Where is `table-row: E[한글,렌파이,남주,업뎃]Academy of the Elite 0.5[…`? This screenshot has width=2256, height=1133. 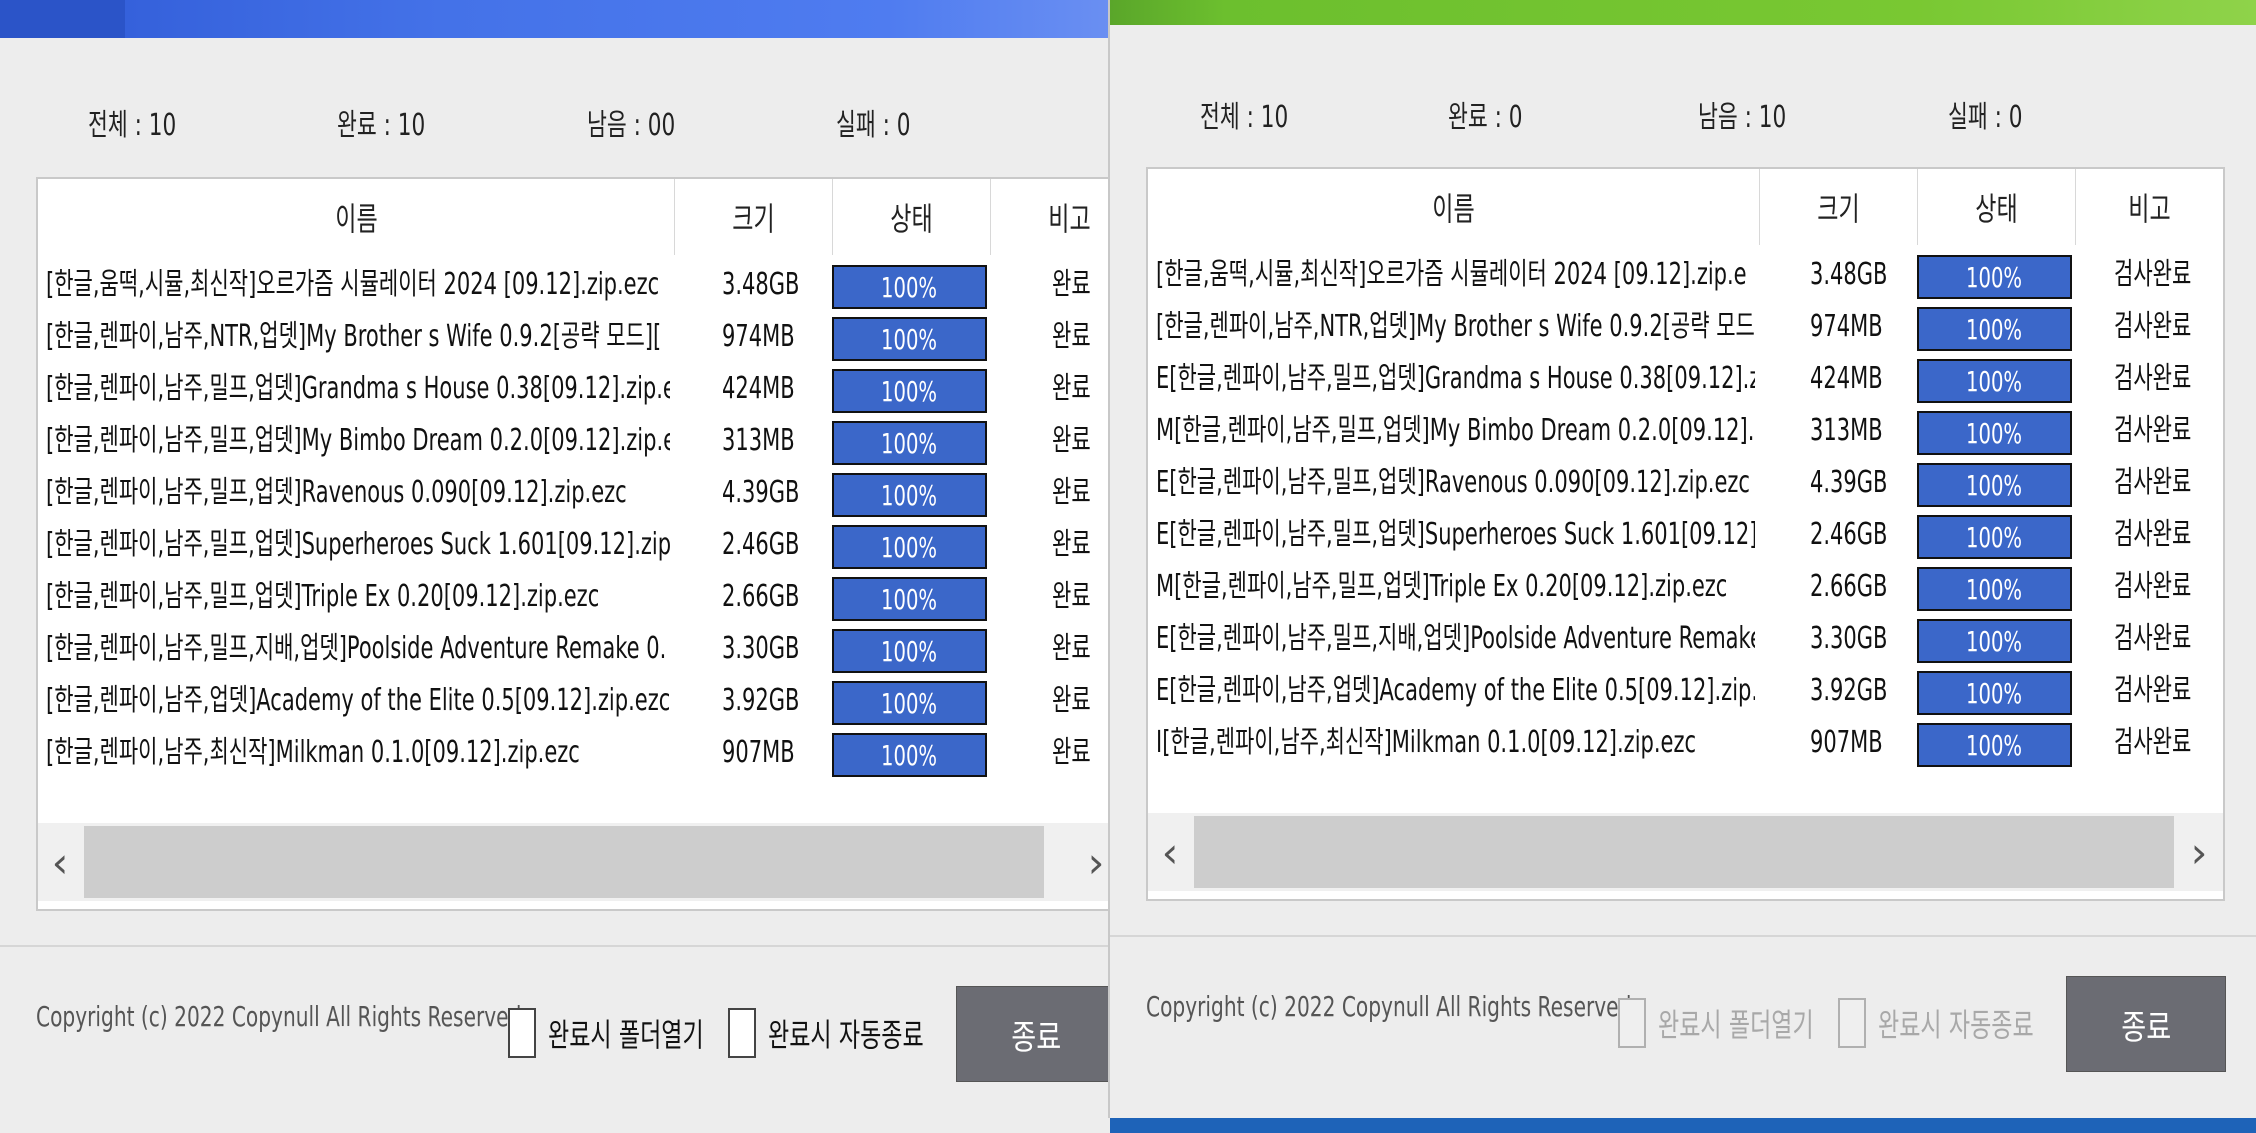 table-row: E[한글,렌파이,남주,업뎃]Academy of the Elite 0.5[… is located at coordinates (1685, 691).